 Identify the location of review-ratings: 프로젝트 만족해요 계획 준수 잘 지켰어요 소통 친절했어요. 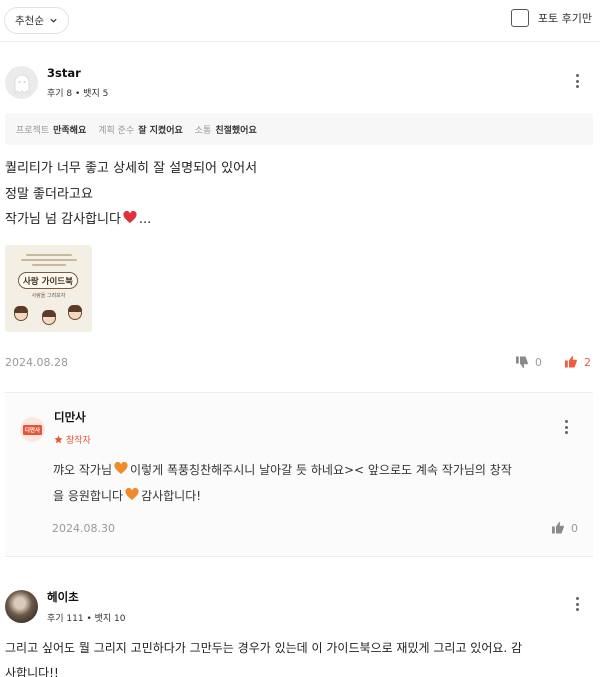
(299, 129).